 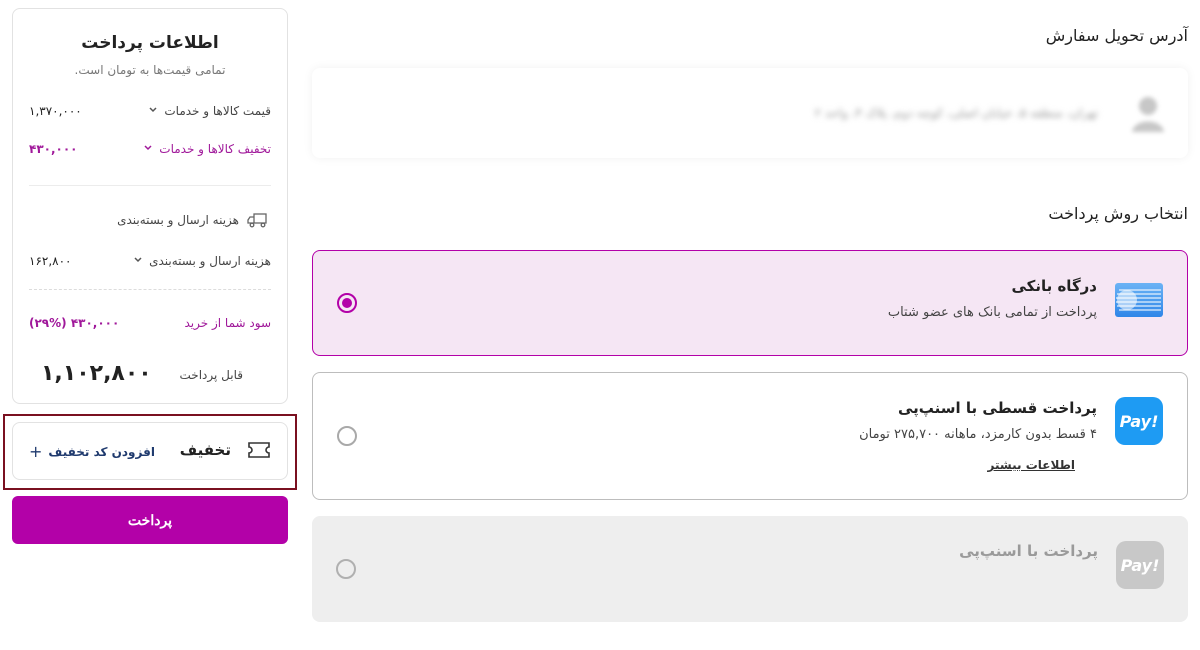 What do you see at coordinates (50, 261) in the screenshot?
I see `shipping-value: ۱۶۲,۸۰۰` at bounding box center [50, 261].